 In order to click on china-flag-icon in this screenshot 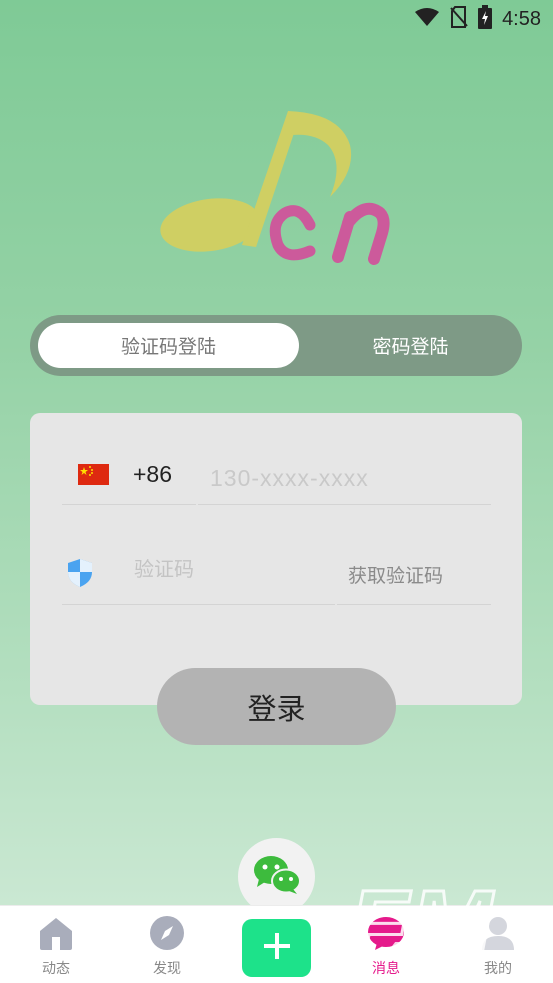, I will do `click(93, 474)`.